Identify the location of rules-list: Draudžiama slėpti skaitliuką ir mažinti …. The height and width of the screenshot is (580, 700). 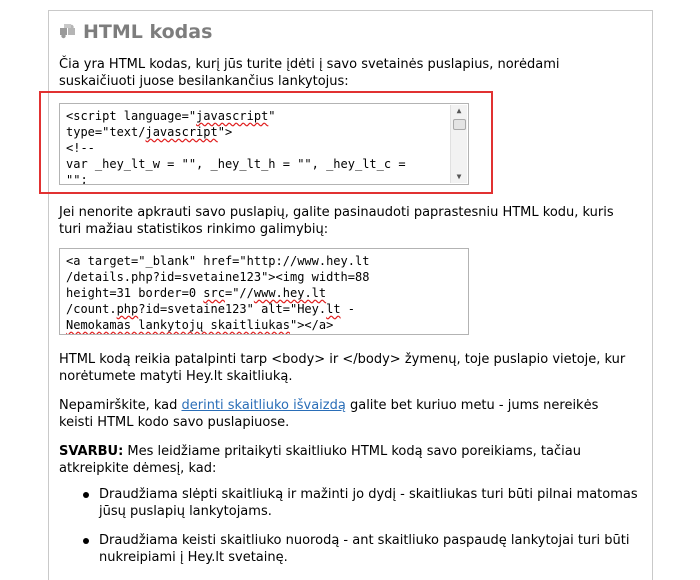
(349, 532).